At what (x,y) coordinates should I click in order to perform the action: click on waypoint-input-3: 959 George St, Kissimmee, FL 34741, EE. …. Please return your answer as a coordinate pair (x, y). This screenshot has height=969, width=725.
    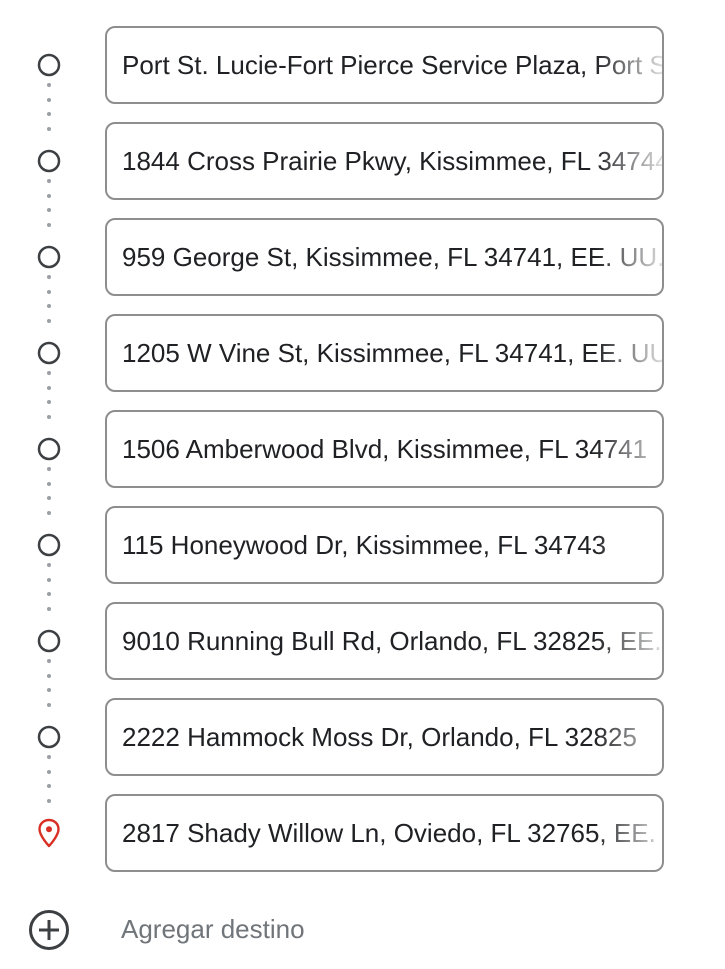
    Looking at the image, I should click on (384, 257).